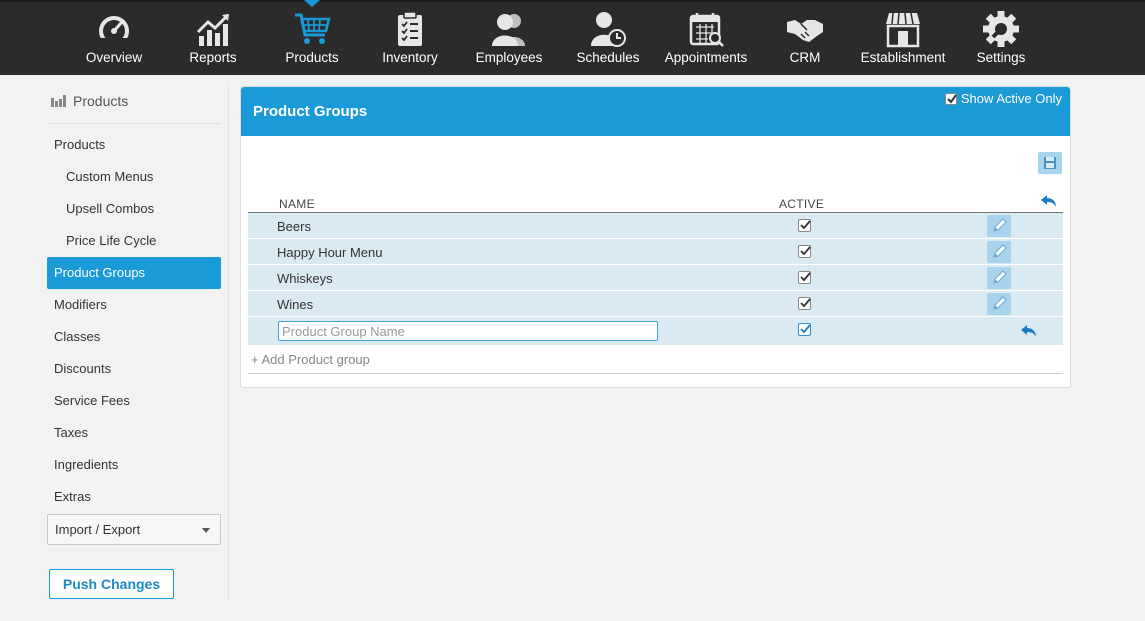 The image size is (1145, 621). I want to click on chart-icon, so click(212, 30).